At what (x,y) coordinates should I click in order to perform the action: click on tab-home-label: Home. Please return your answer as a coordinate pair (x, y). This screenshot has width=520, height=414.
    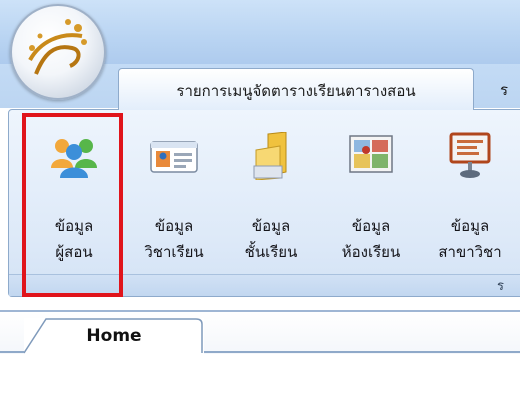
    Looking at the image, I should click on (114, 336).